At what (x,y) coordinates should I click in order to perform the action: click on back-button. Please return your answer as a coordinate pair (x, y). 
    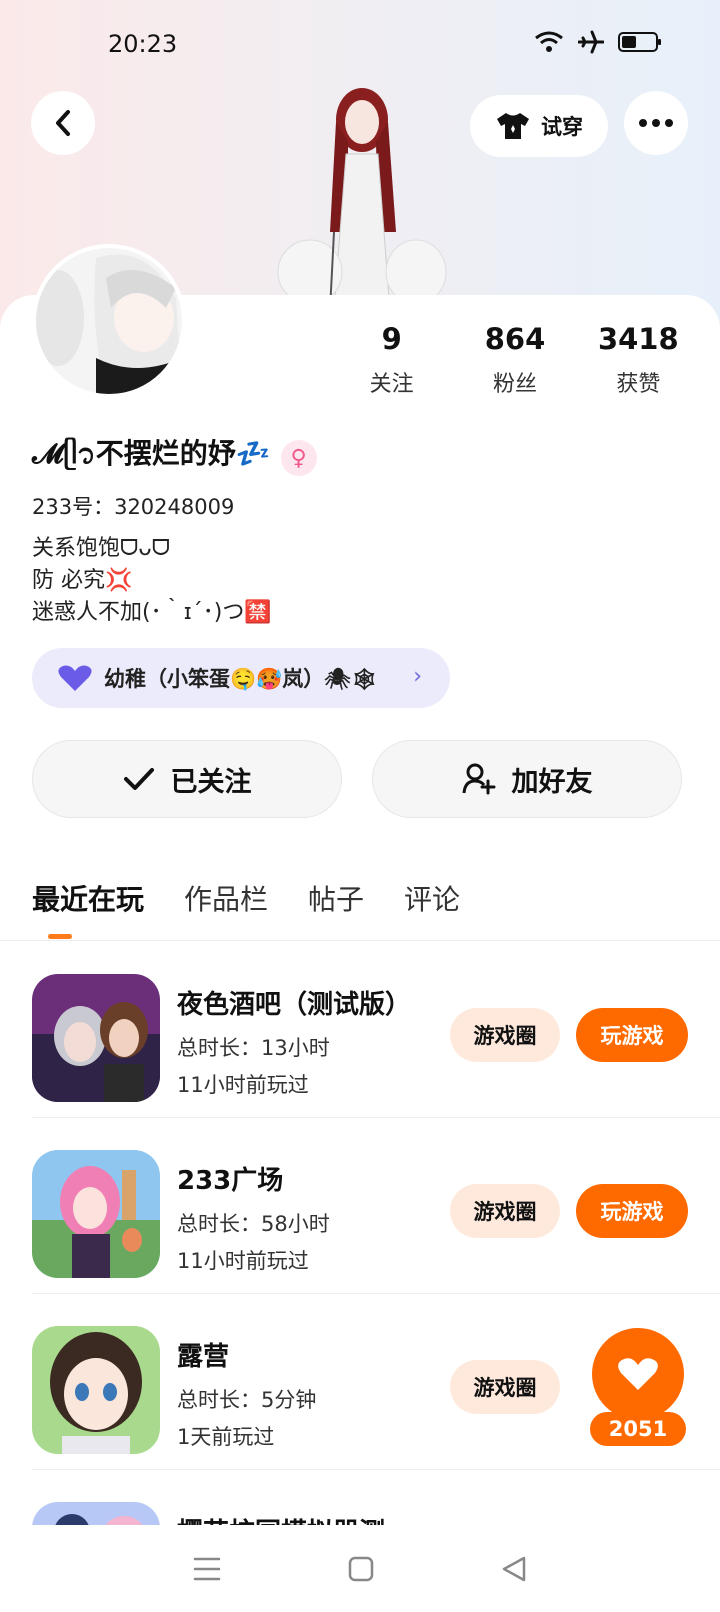
    Looking at the image, I should click on (63, 123).